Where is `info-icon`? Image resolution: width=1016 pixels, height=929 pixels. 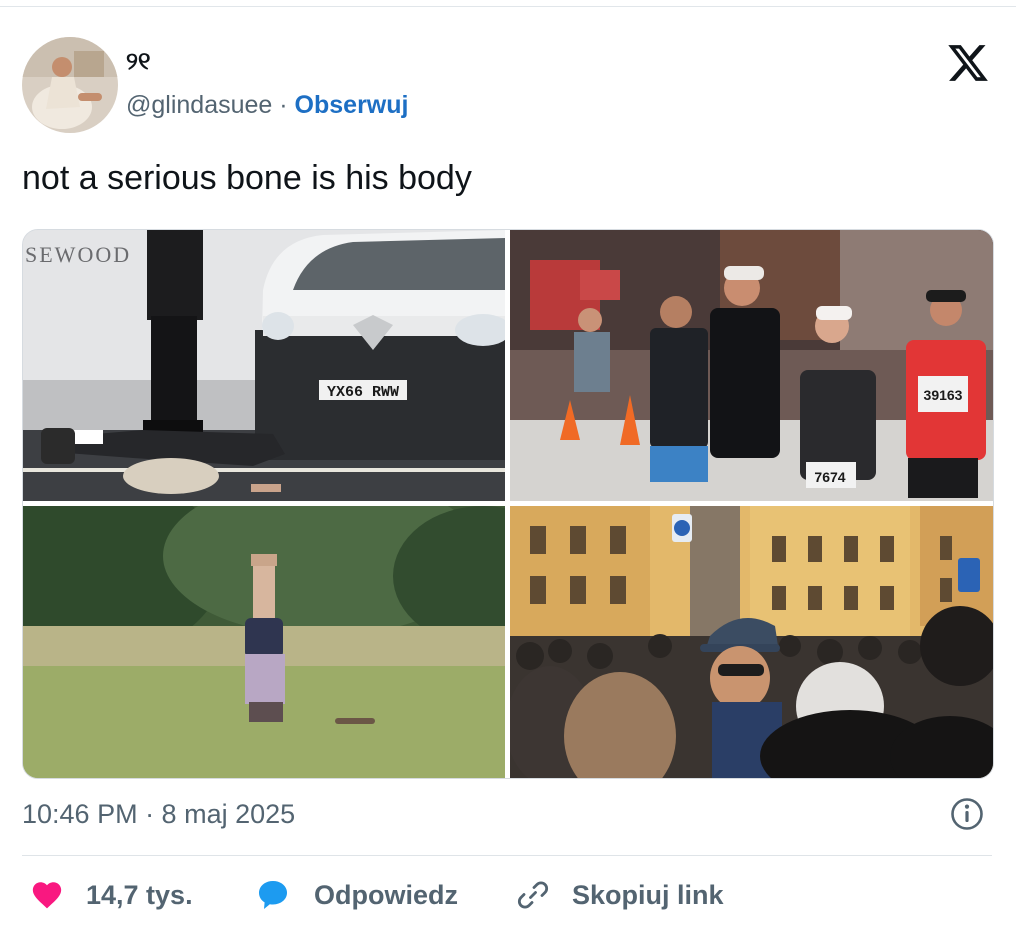 info-icon is located at coordinates (967, 814).